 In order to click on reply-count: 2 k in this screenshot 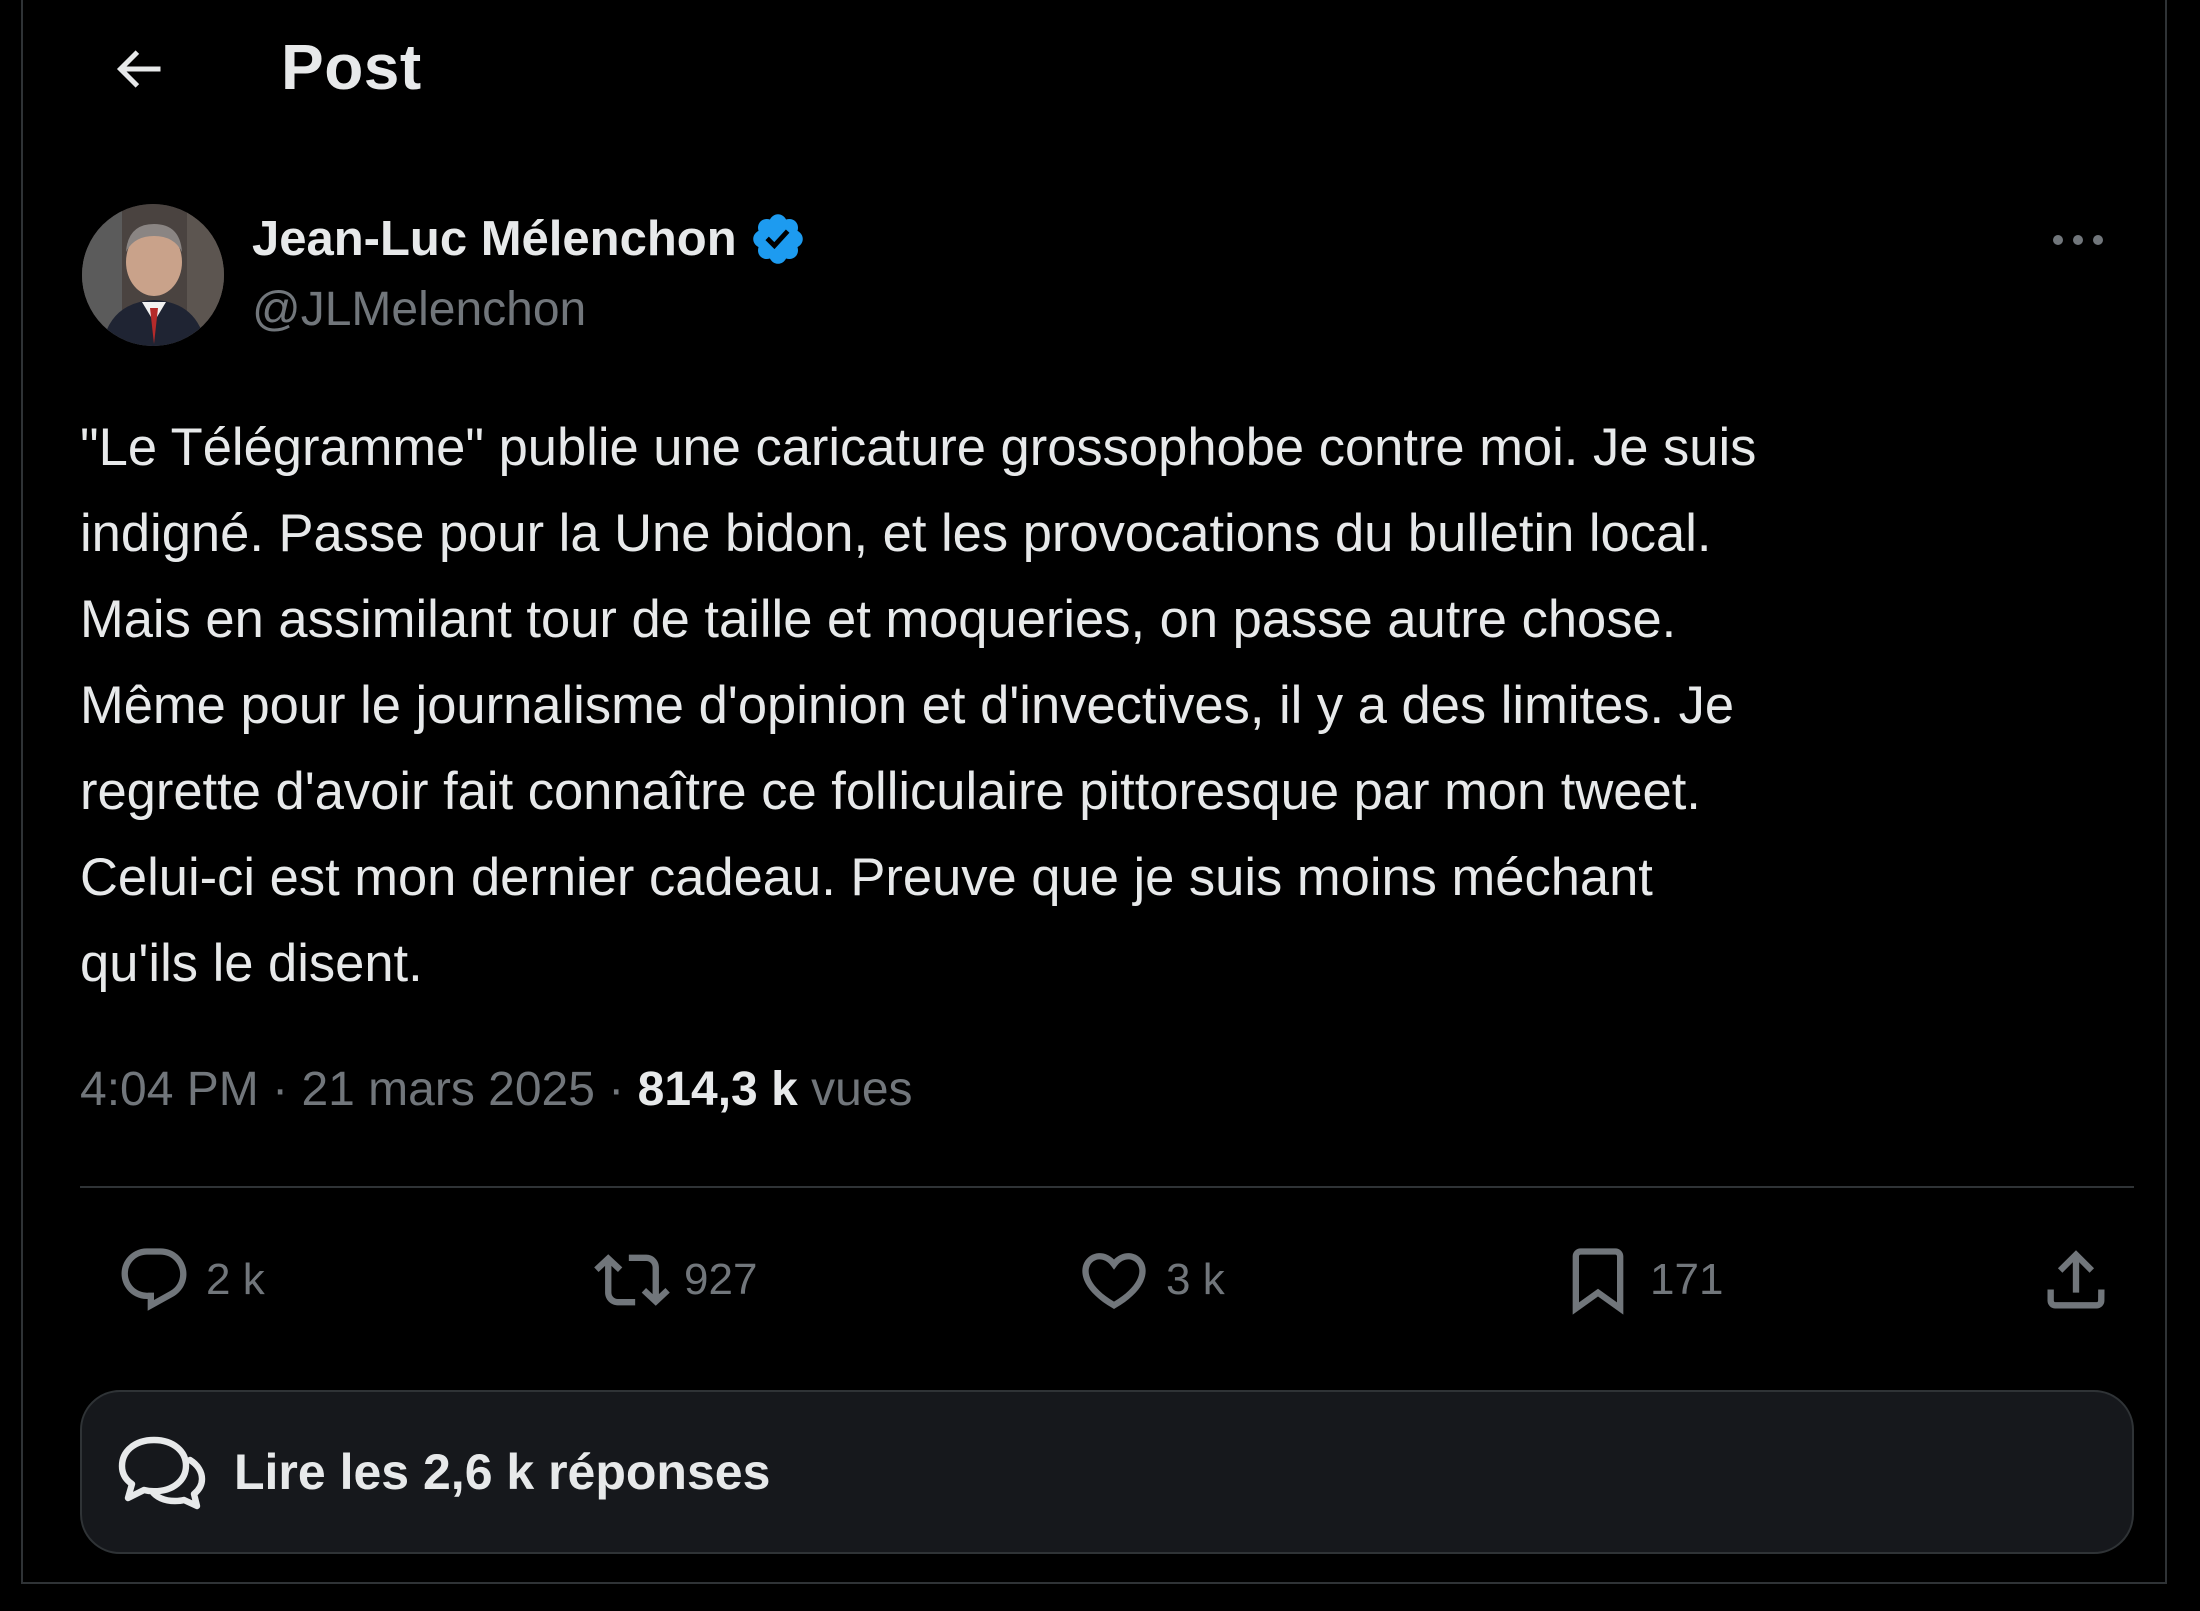, I will do `click(235, 1279)`.